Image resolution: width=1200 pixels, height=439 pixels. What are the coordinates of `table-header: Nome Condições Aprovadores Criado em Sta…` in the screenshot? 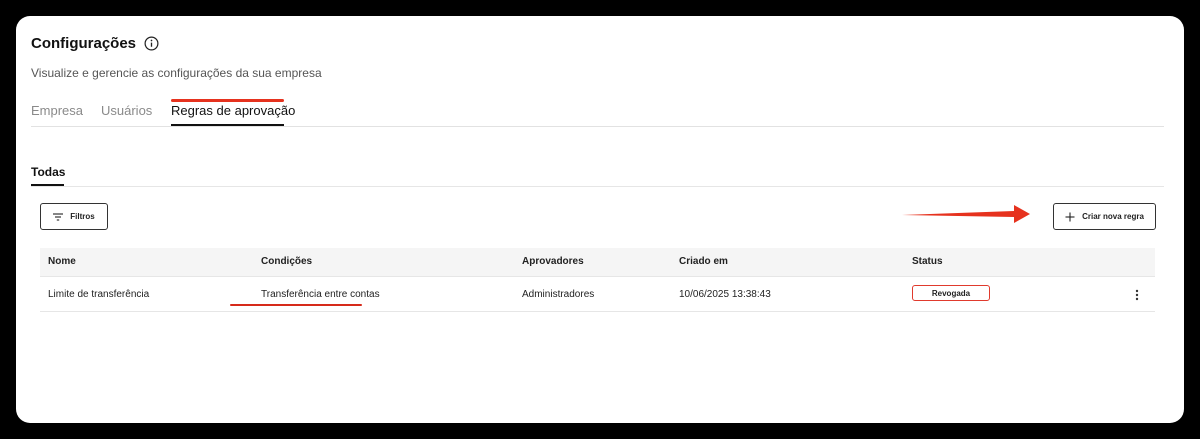 It's located at (597, 262).